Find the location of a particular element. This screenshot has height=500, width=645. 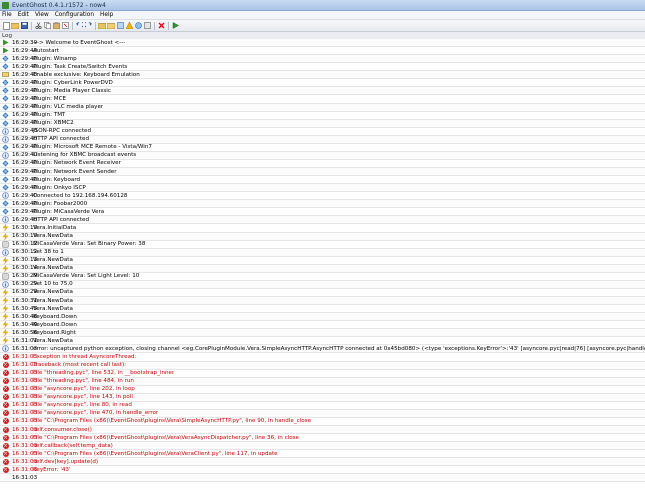

undo-icon is located at coordinates (79, 26).